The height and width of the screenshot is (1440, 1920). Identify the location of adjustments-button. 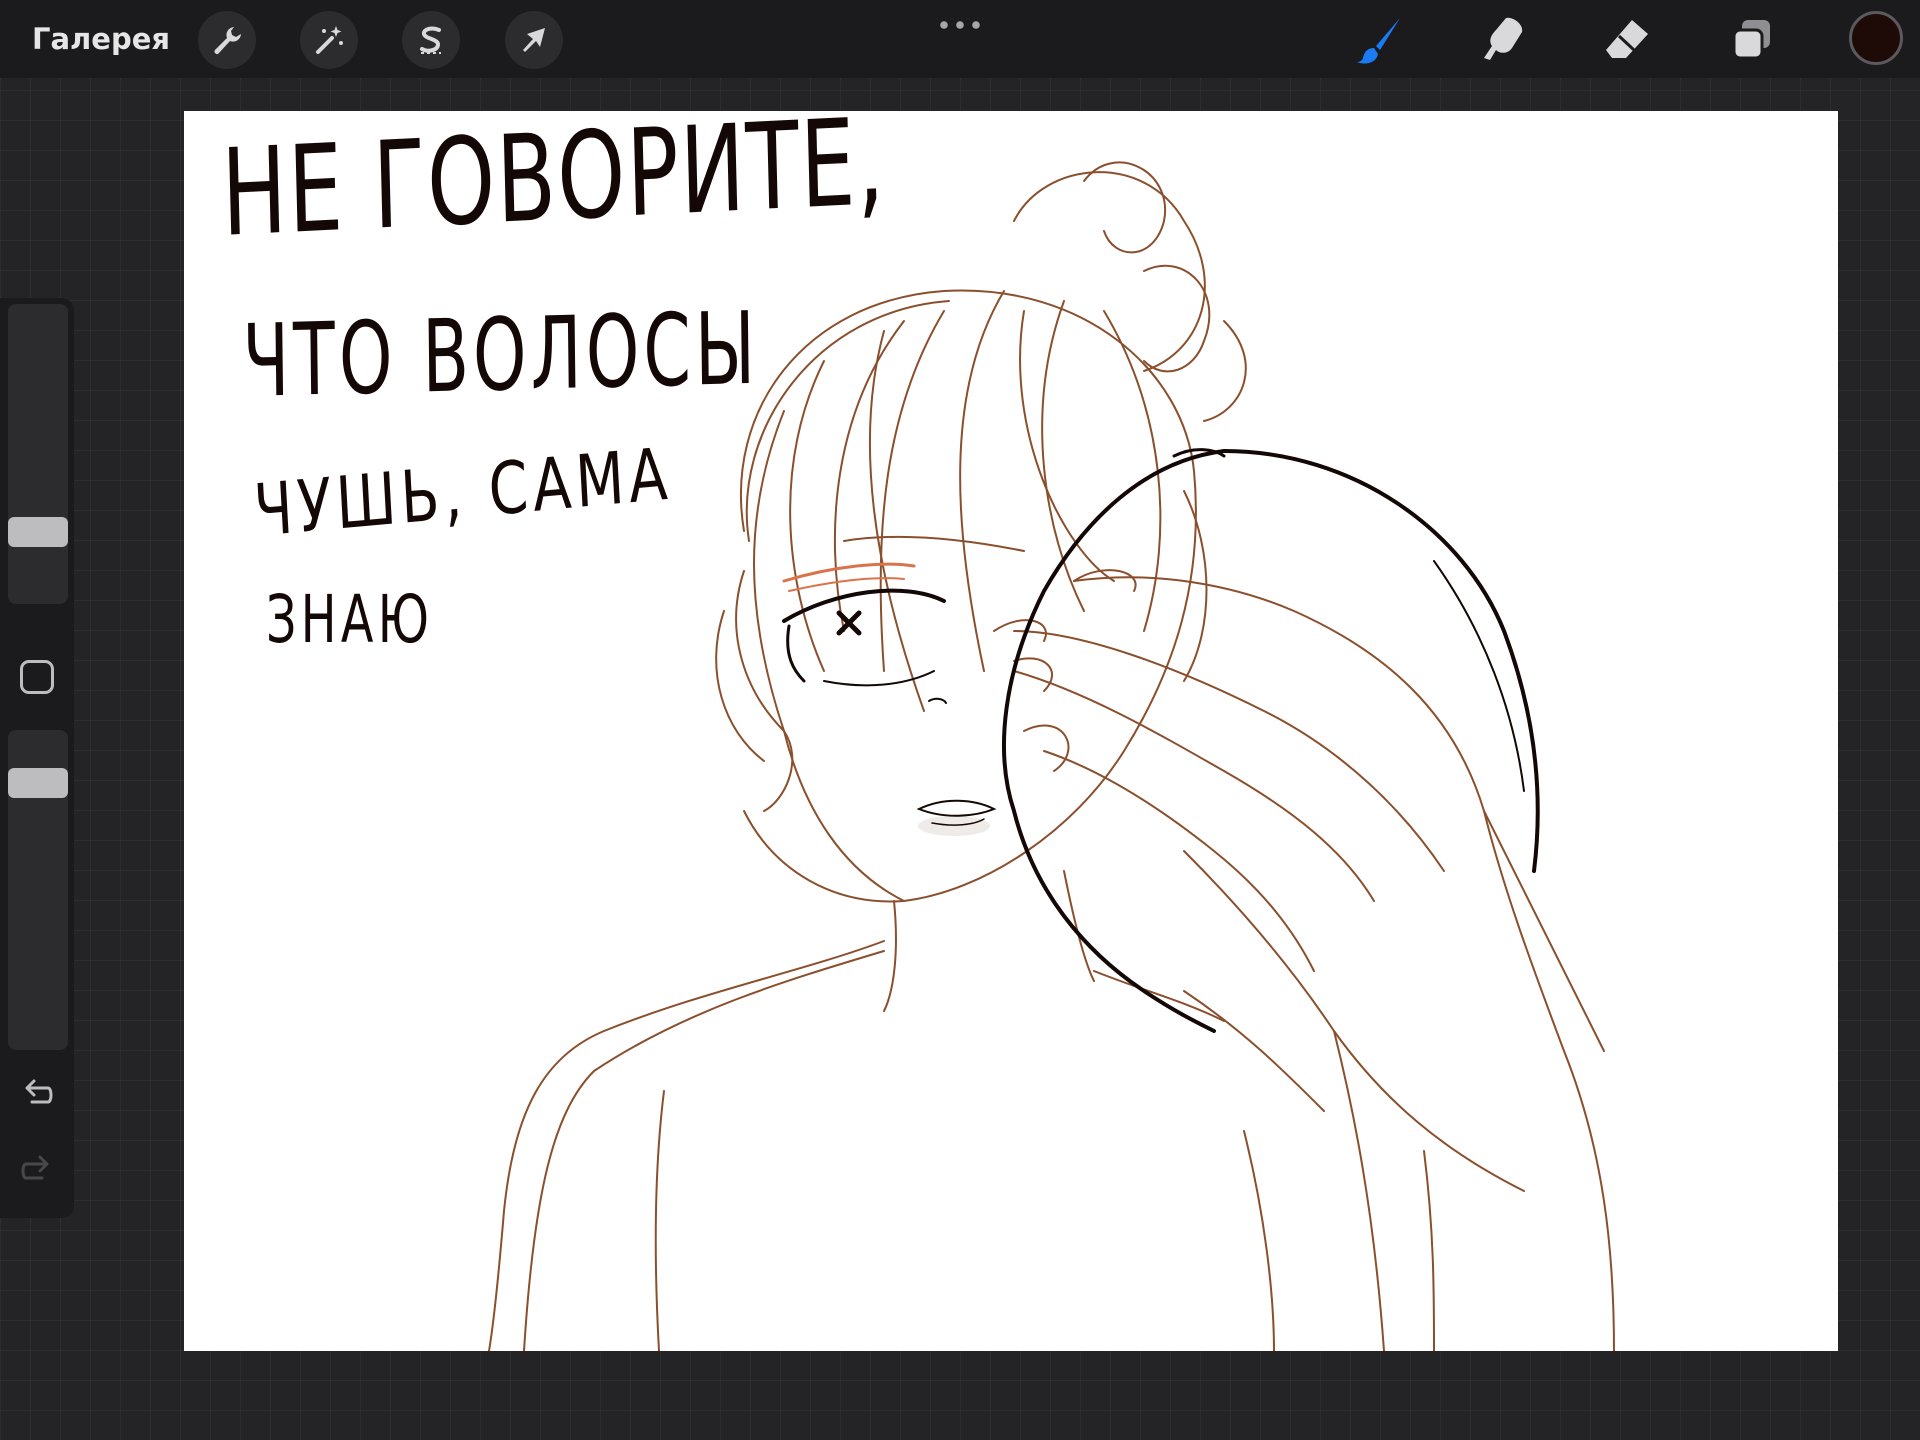
(329, 40).